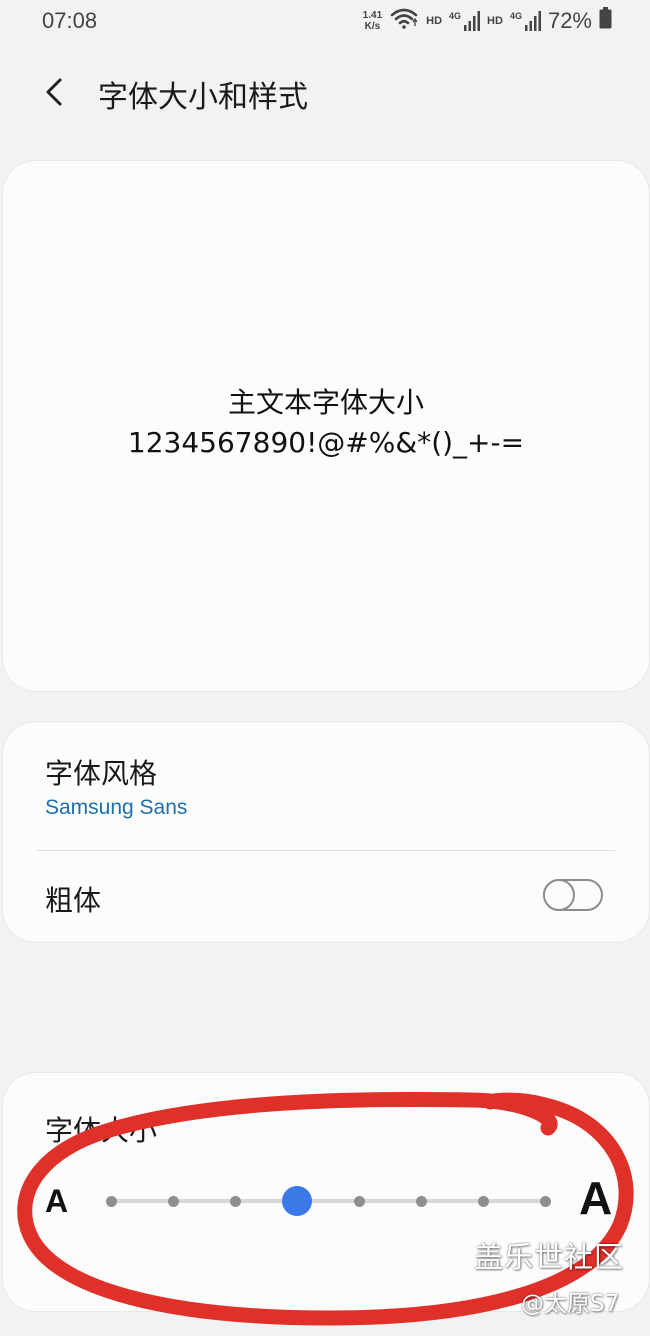  What do you see at coordinates (404, 20) in the screenshot?
I see `wifi-icon` at bounding box center [404, 20].